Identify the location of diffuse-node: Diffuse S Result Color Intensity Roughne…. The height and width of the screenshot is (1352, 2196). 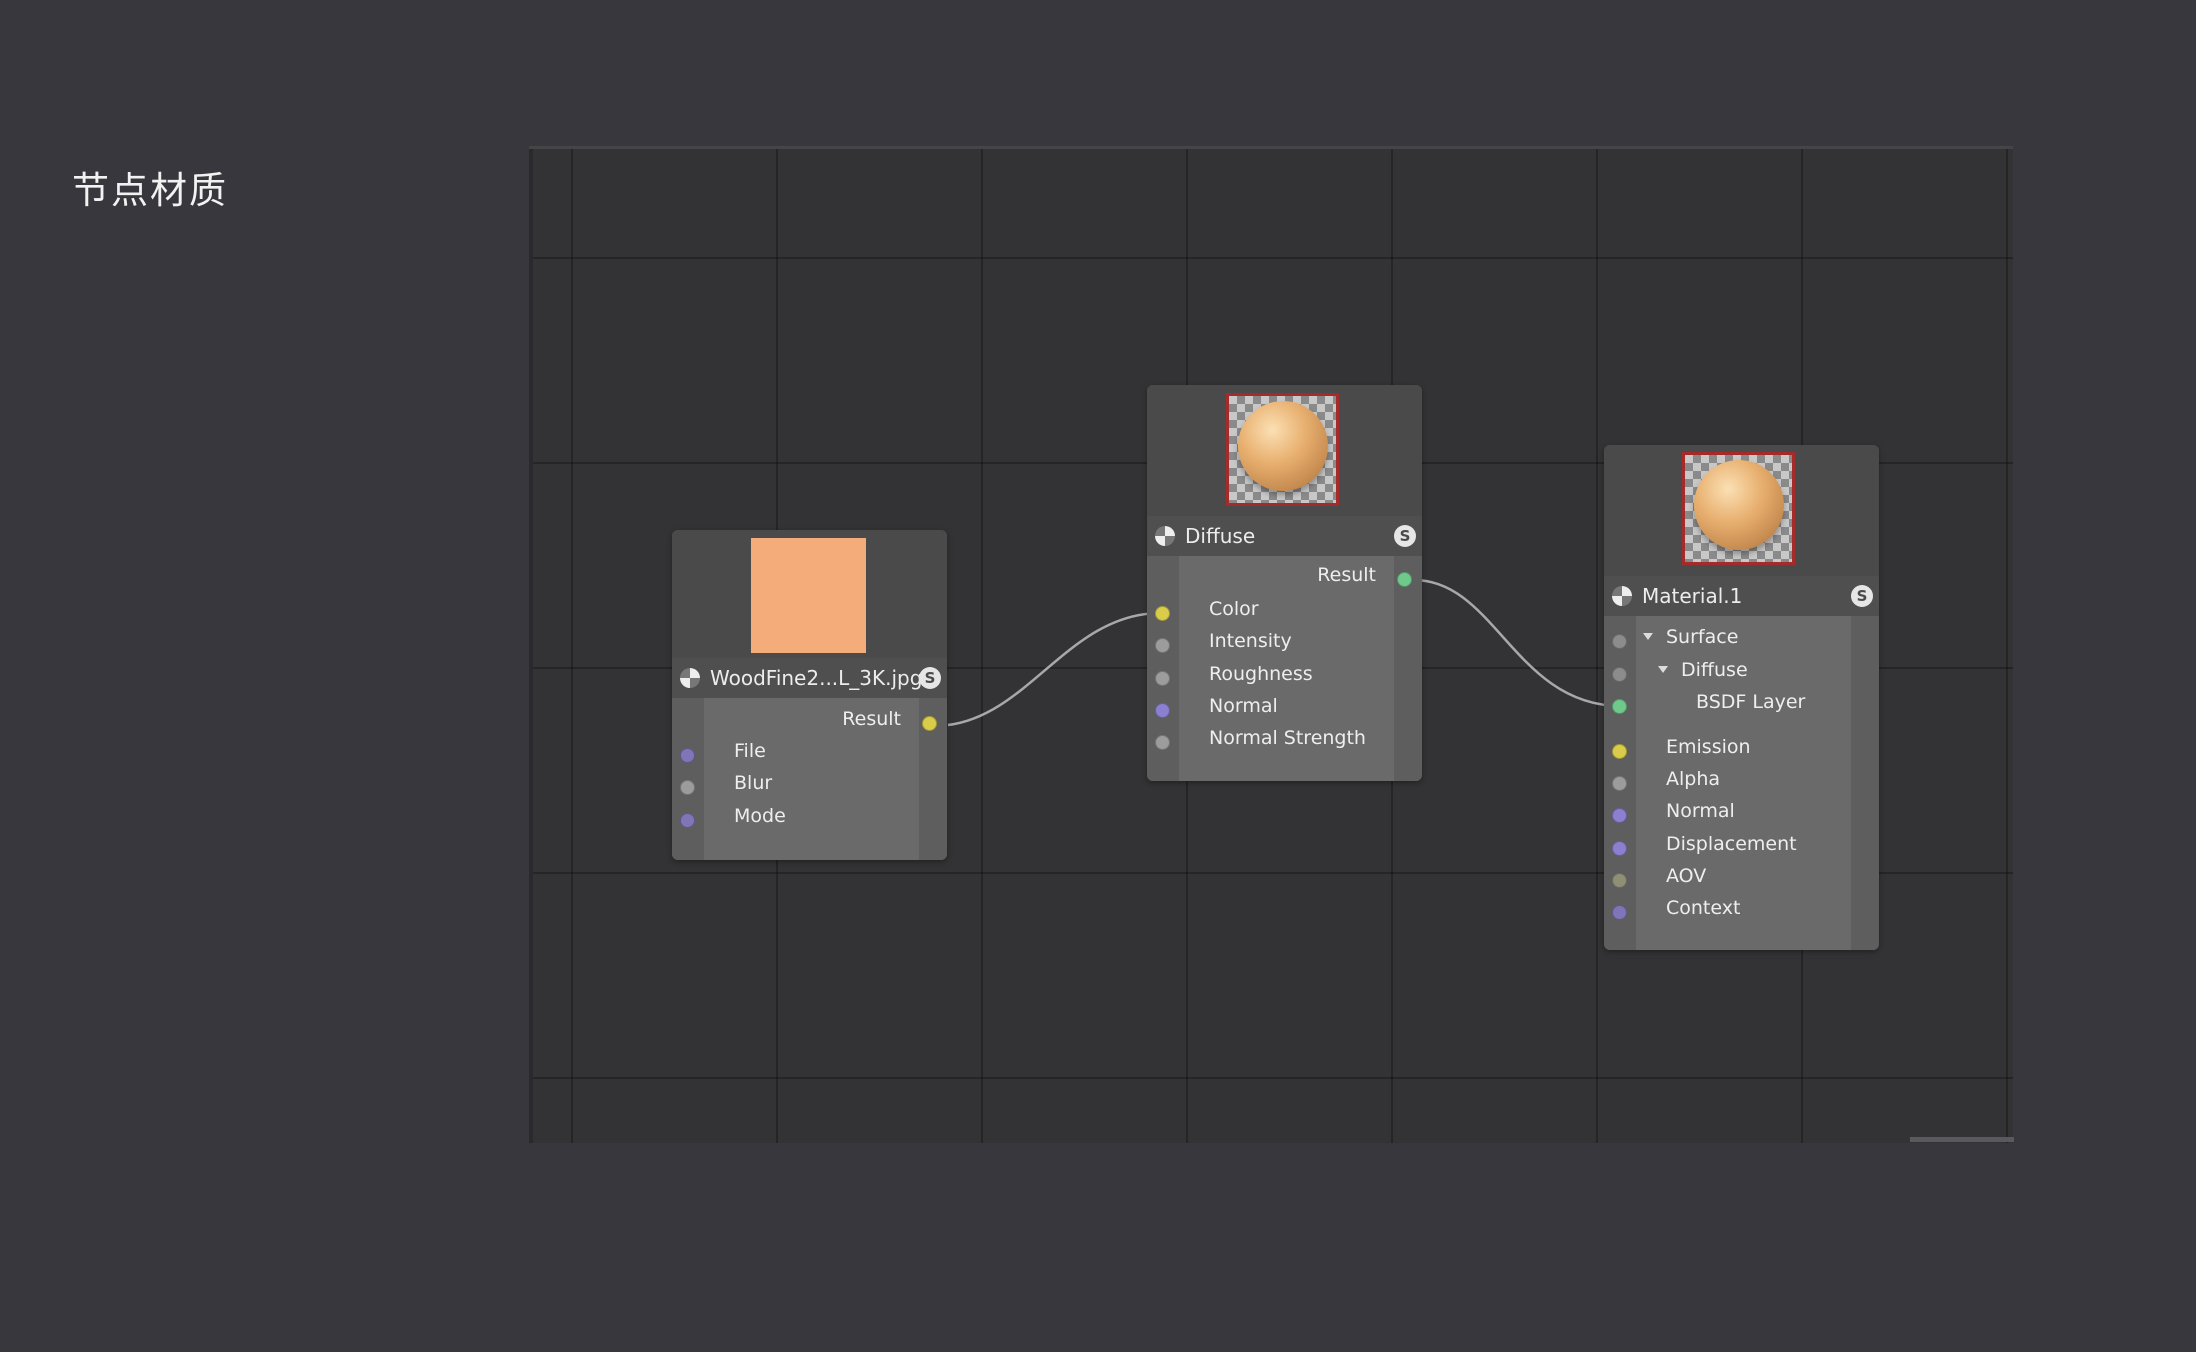
(1284, 583).